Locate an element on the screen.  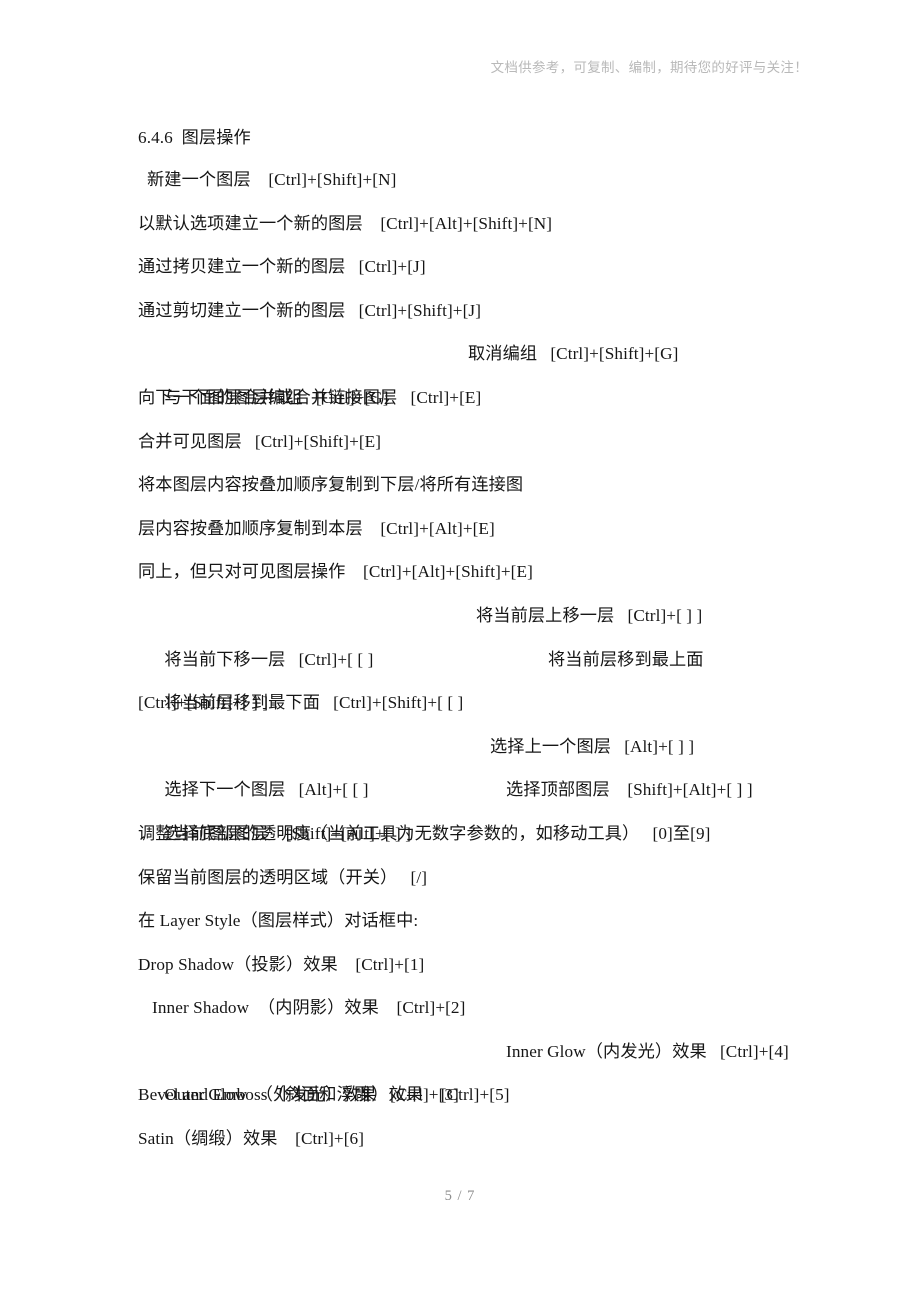
page-number-footer: 5 / 7 is located at coordinates (460, 1196).